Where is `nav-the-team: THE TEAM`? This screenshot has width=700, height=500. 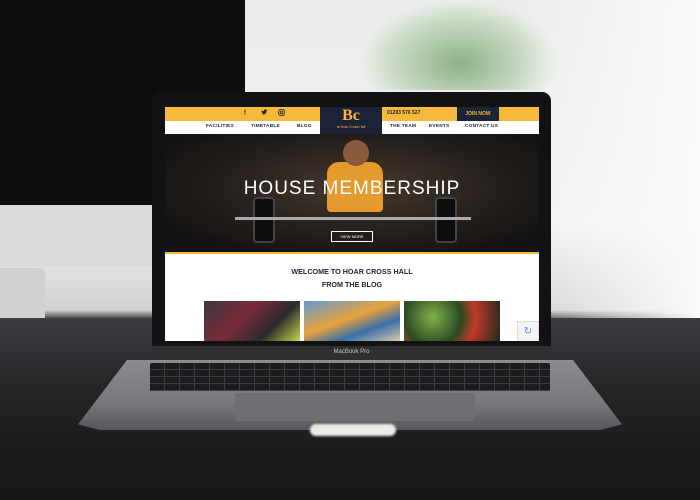 nav-the-team: THE TEAM is located at coordinates (403, 126).